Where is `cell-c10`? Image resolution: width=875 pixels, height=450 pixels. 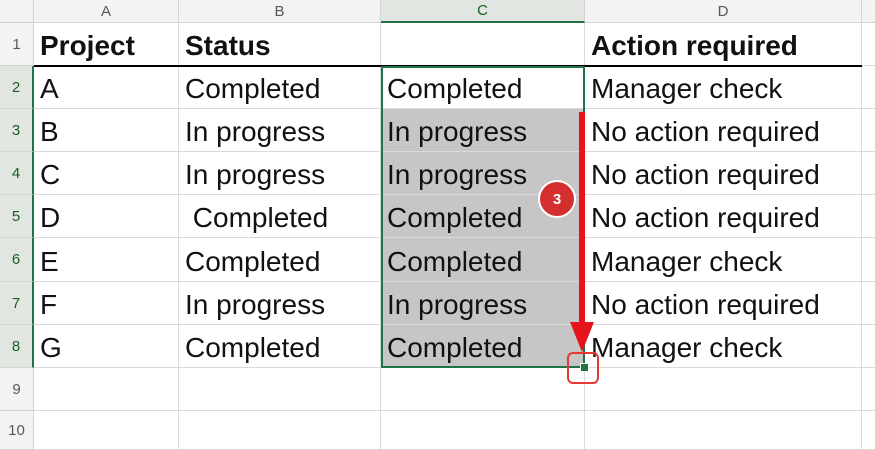 cell-c10 is located at coordinates (483, 430).